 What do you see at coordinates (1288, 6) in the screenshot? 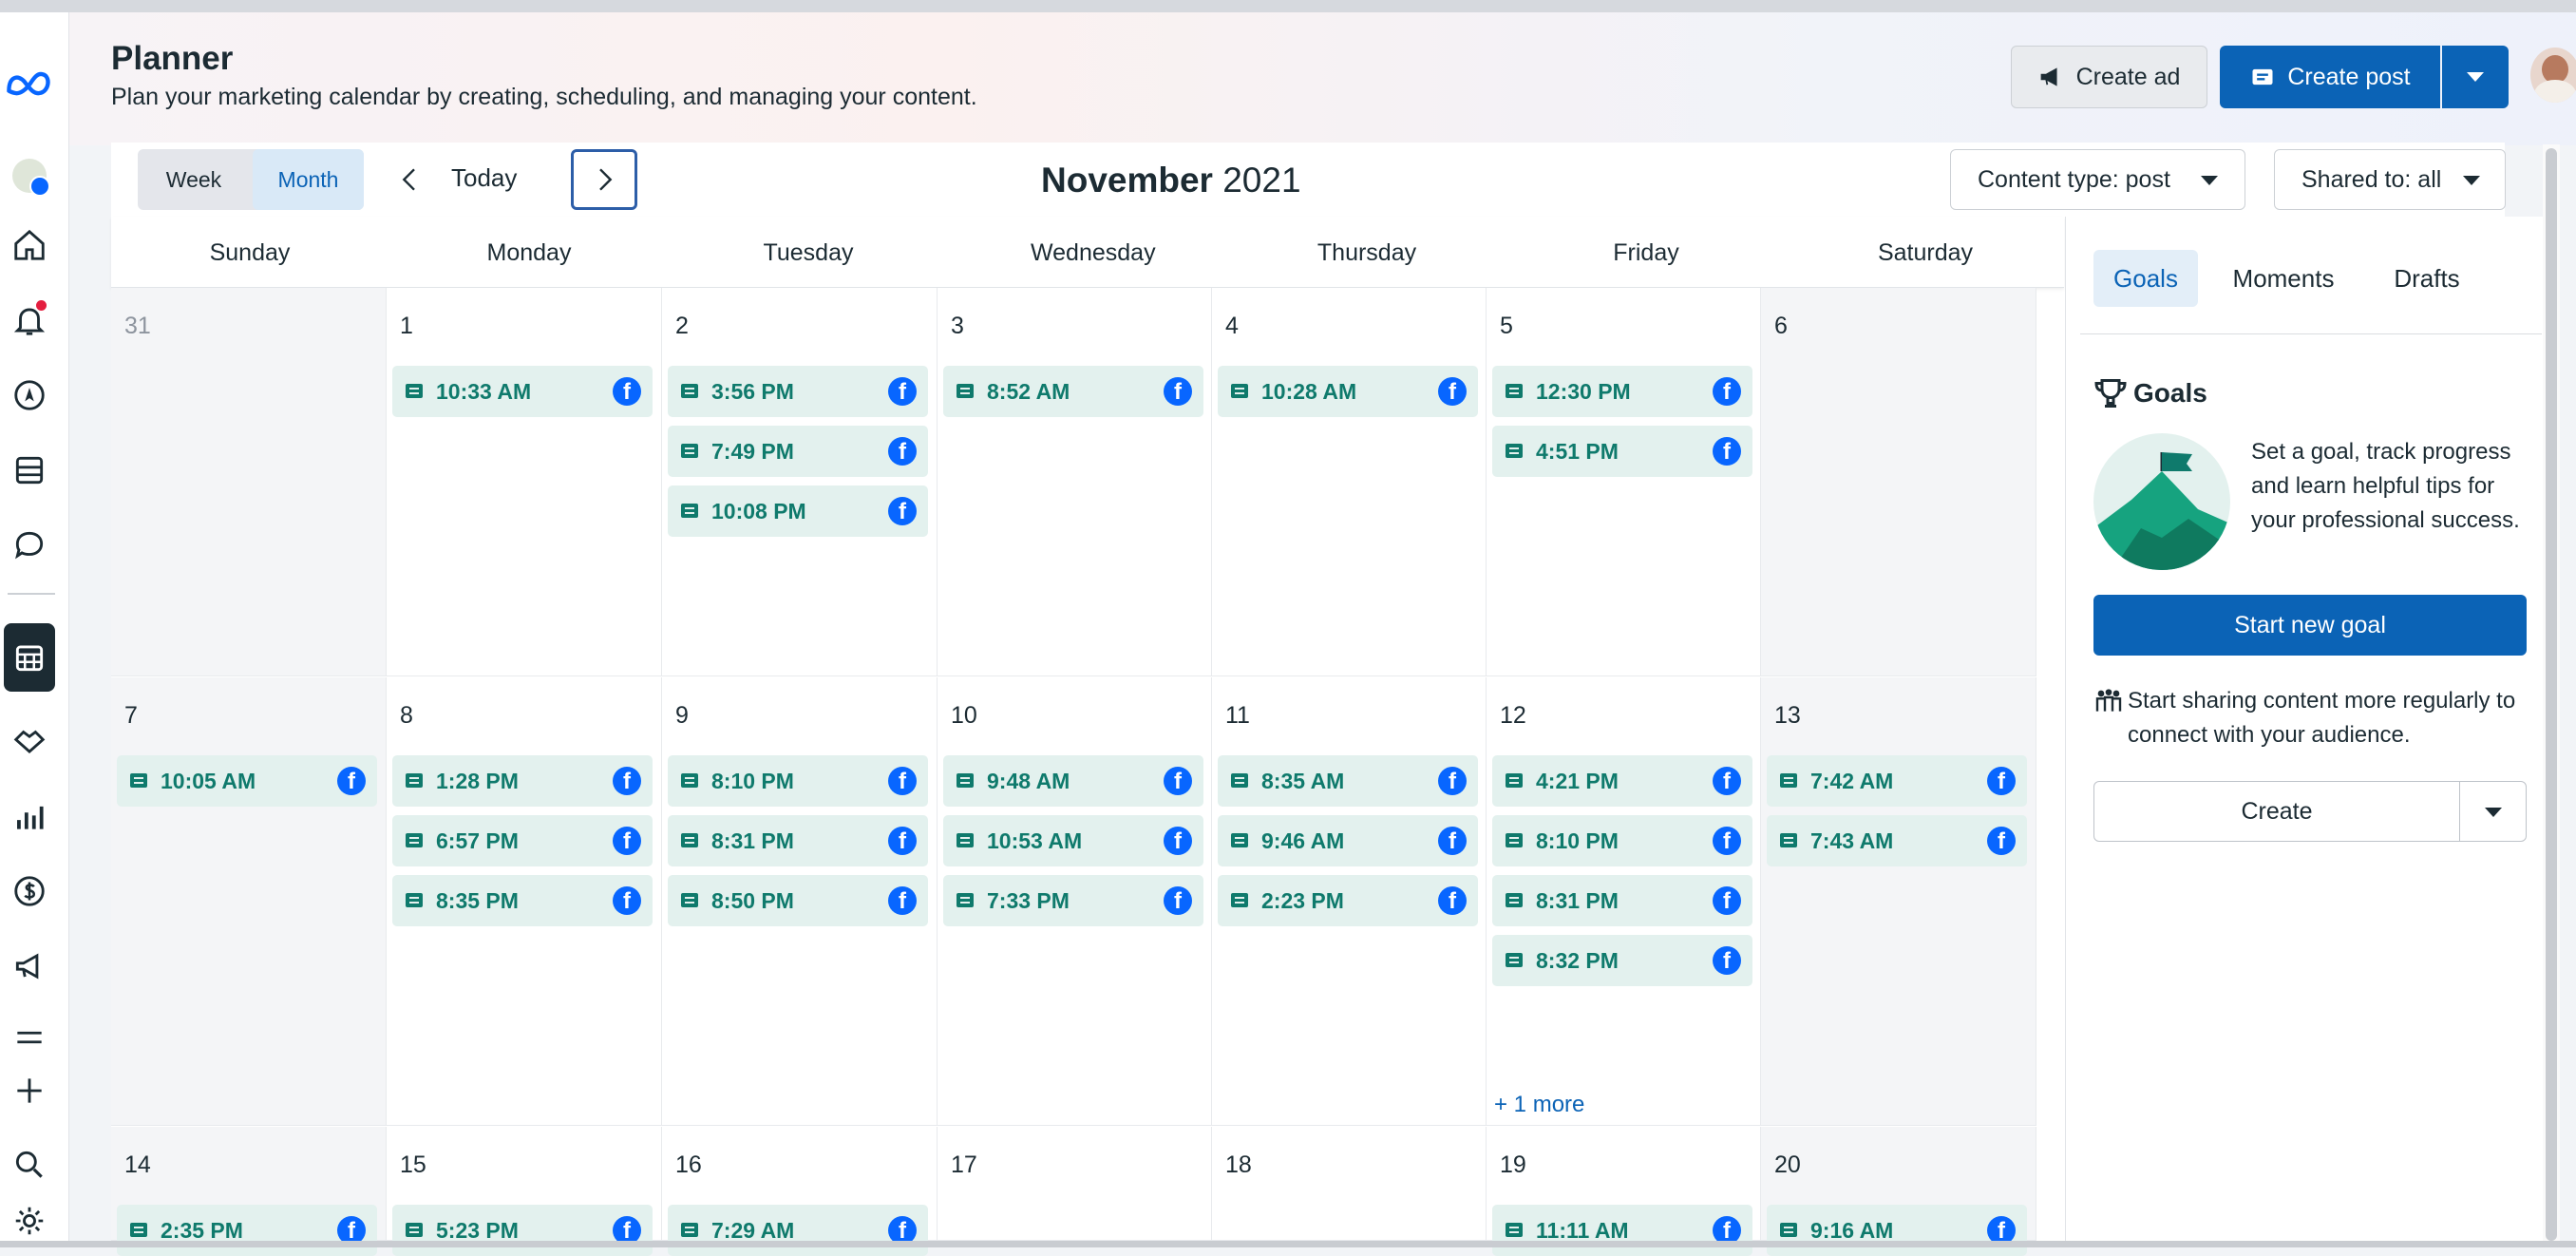
I see `browser-top-strip` at bounding box center [1288, 6].